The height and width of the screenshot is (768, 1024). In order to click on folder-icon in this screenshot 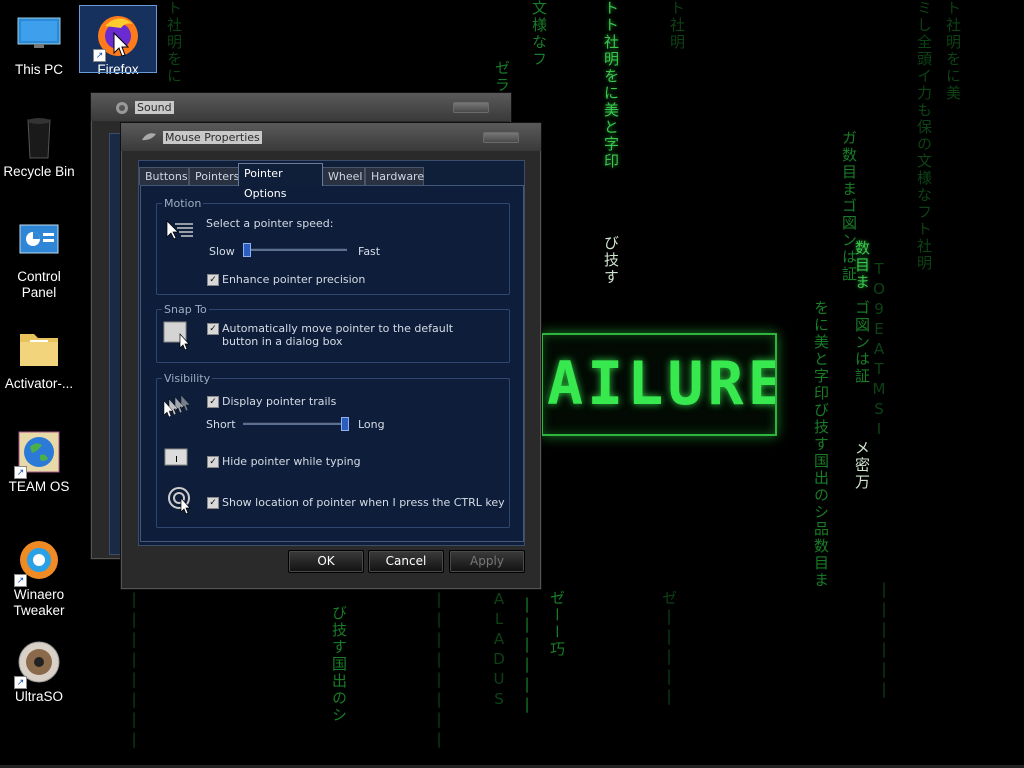, I will do `click(39, 349)`.